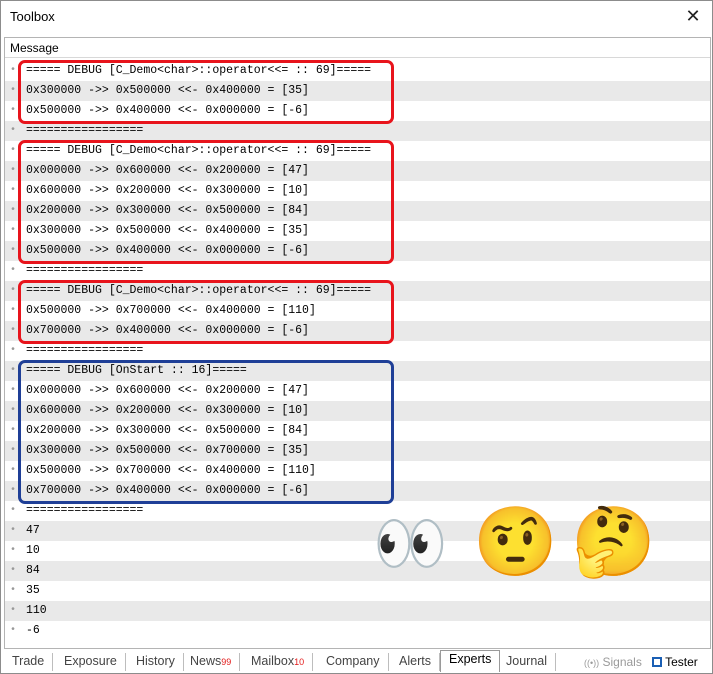 The width and height of the screenshot is (713, 674). What do you see at coordinates (33, 570) in the screenshot?
I see `message-text: 84` at bounding box center [33, 570].